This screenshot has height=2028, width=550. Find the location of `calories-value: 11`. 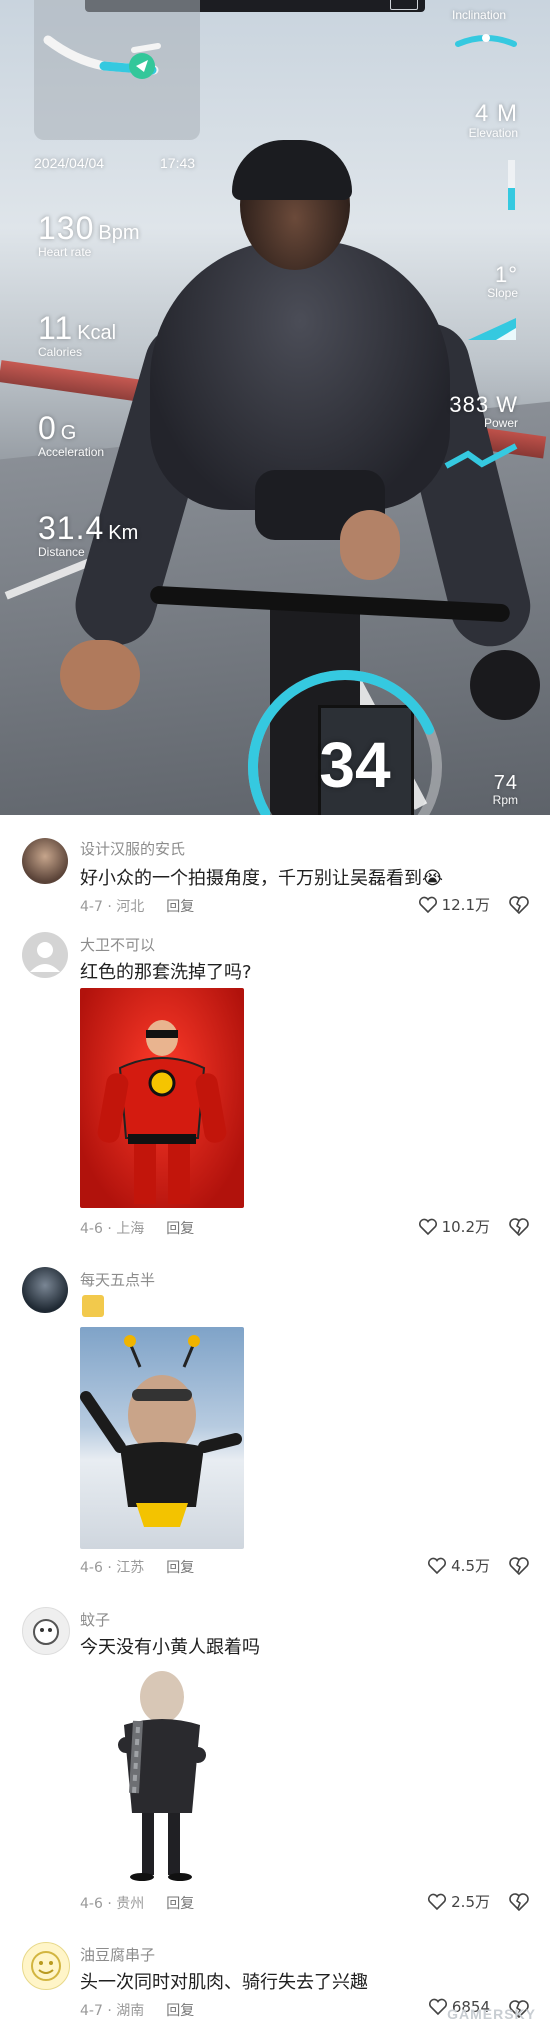

calories-value: 11 is located at coordinates (56, 328).